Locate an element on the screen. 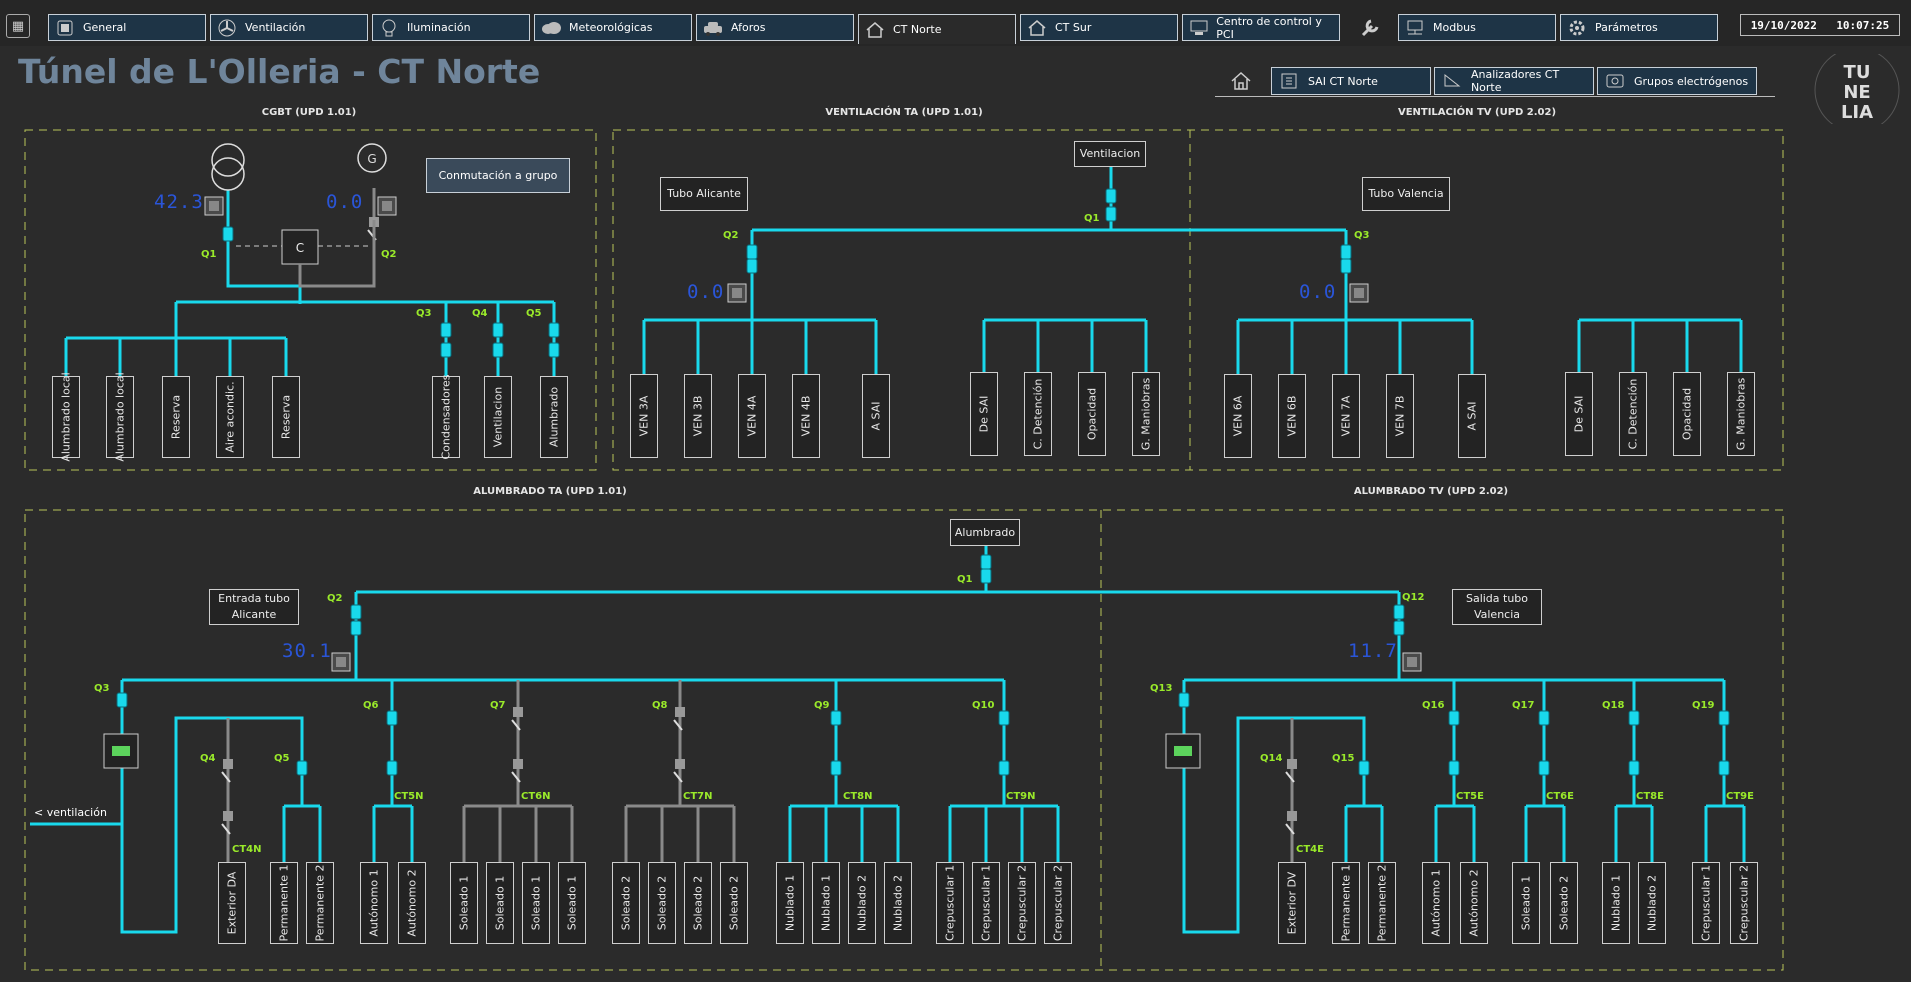  ct-label: CT8N is located at coordinates (858, 796).